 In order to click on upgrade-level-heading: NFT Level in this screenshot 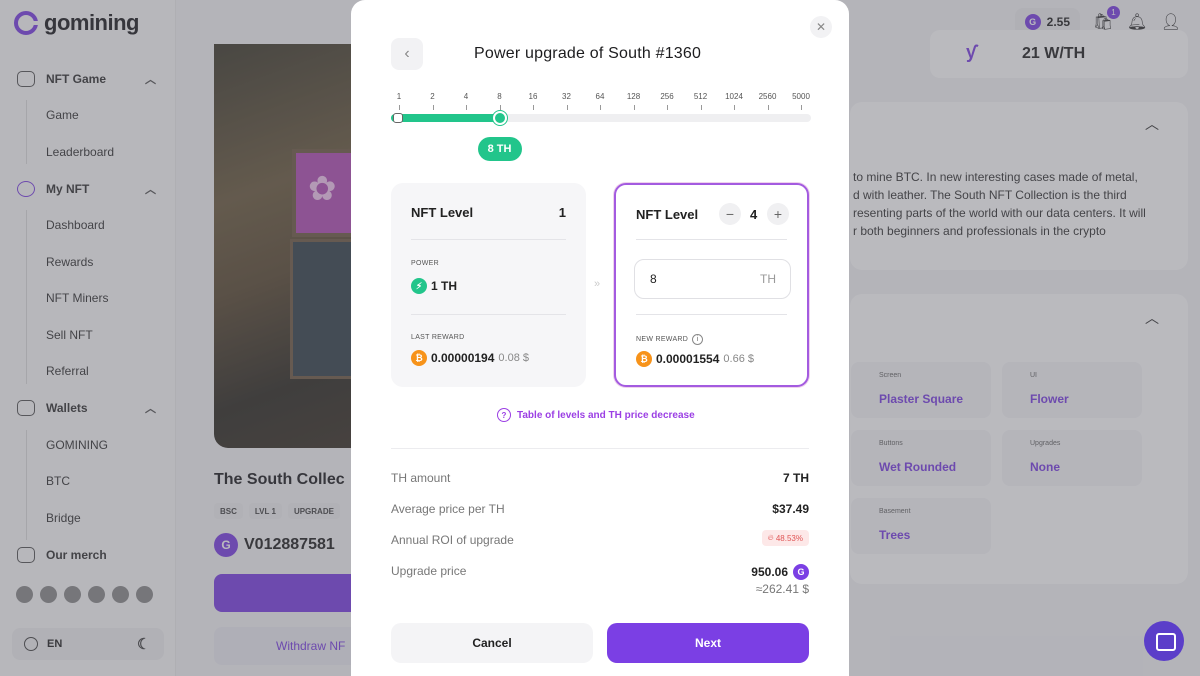, I will do `click(667, 214)`.